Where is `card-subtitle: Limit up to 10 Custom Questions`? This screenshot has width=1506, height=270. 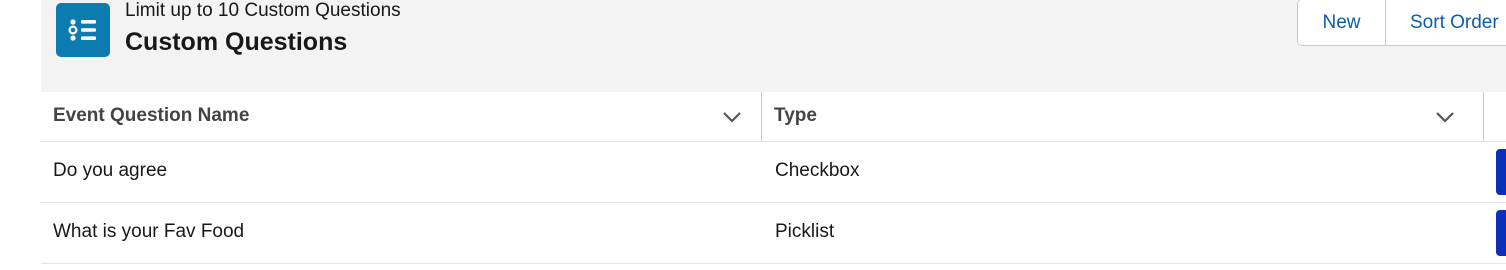
card-subtitle: Limit up to 10 Custom Questions is located at coordinates (263, 10).